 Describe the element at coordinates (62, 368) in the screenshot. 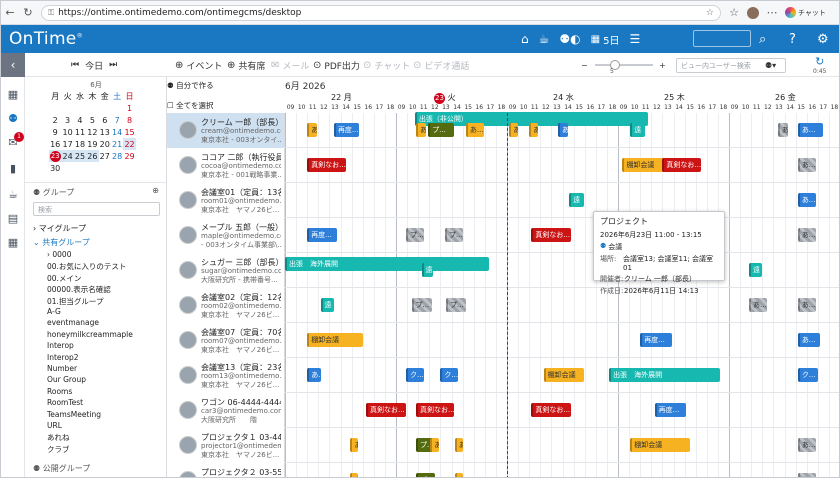

I see `group-item: Number` at that location.